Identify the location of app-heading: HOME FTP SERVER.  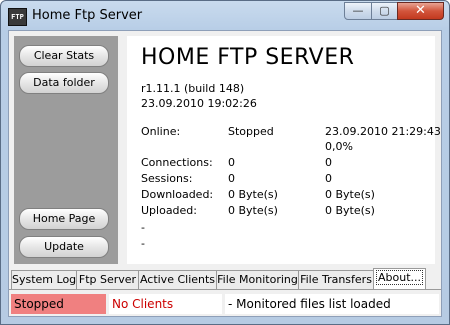
(248, 57).